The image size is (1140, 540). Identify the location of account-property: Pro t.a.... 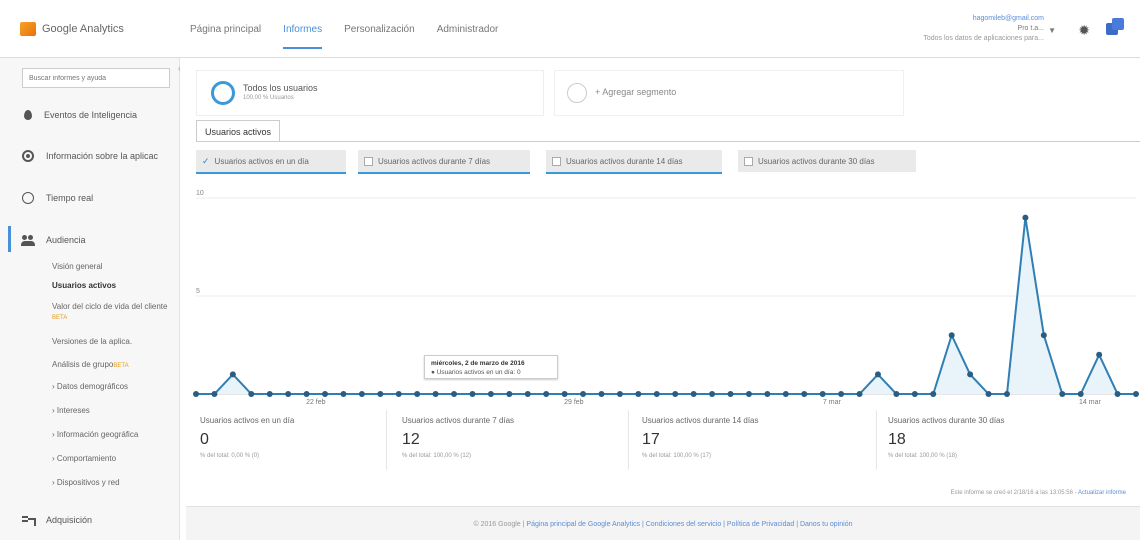
(1030, 28).